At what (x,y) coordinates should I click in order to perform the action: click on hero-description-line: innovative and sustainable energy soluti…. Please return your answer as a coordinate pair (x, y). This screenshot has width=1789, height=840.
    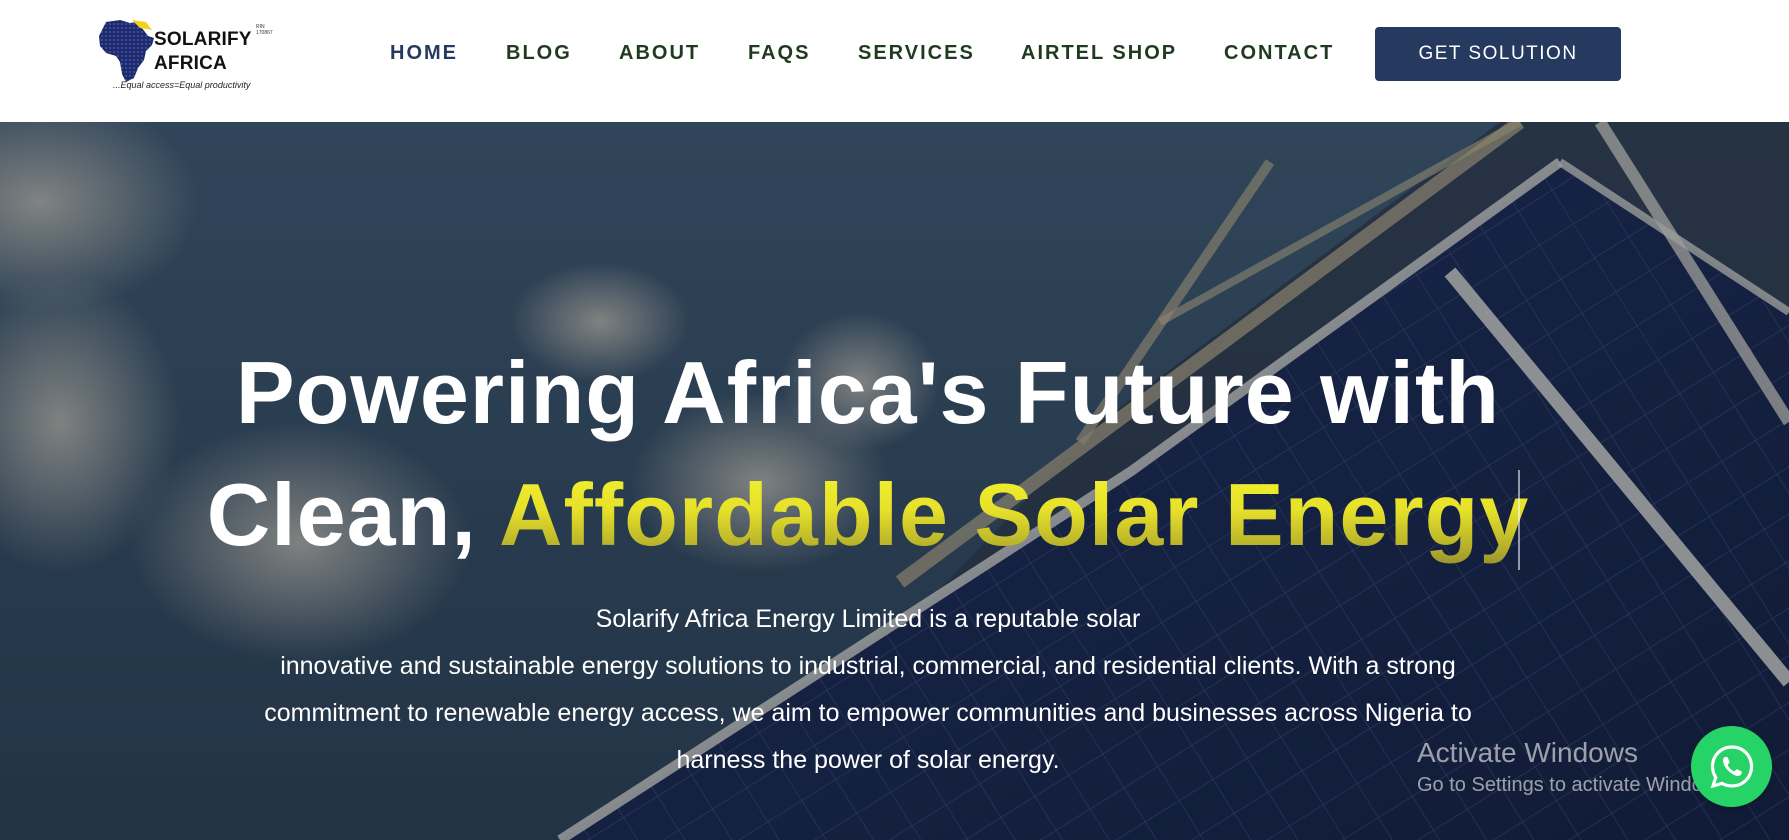
    Looking at the image, I should click on (868, 666).